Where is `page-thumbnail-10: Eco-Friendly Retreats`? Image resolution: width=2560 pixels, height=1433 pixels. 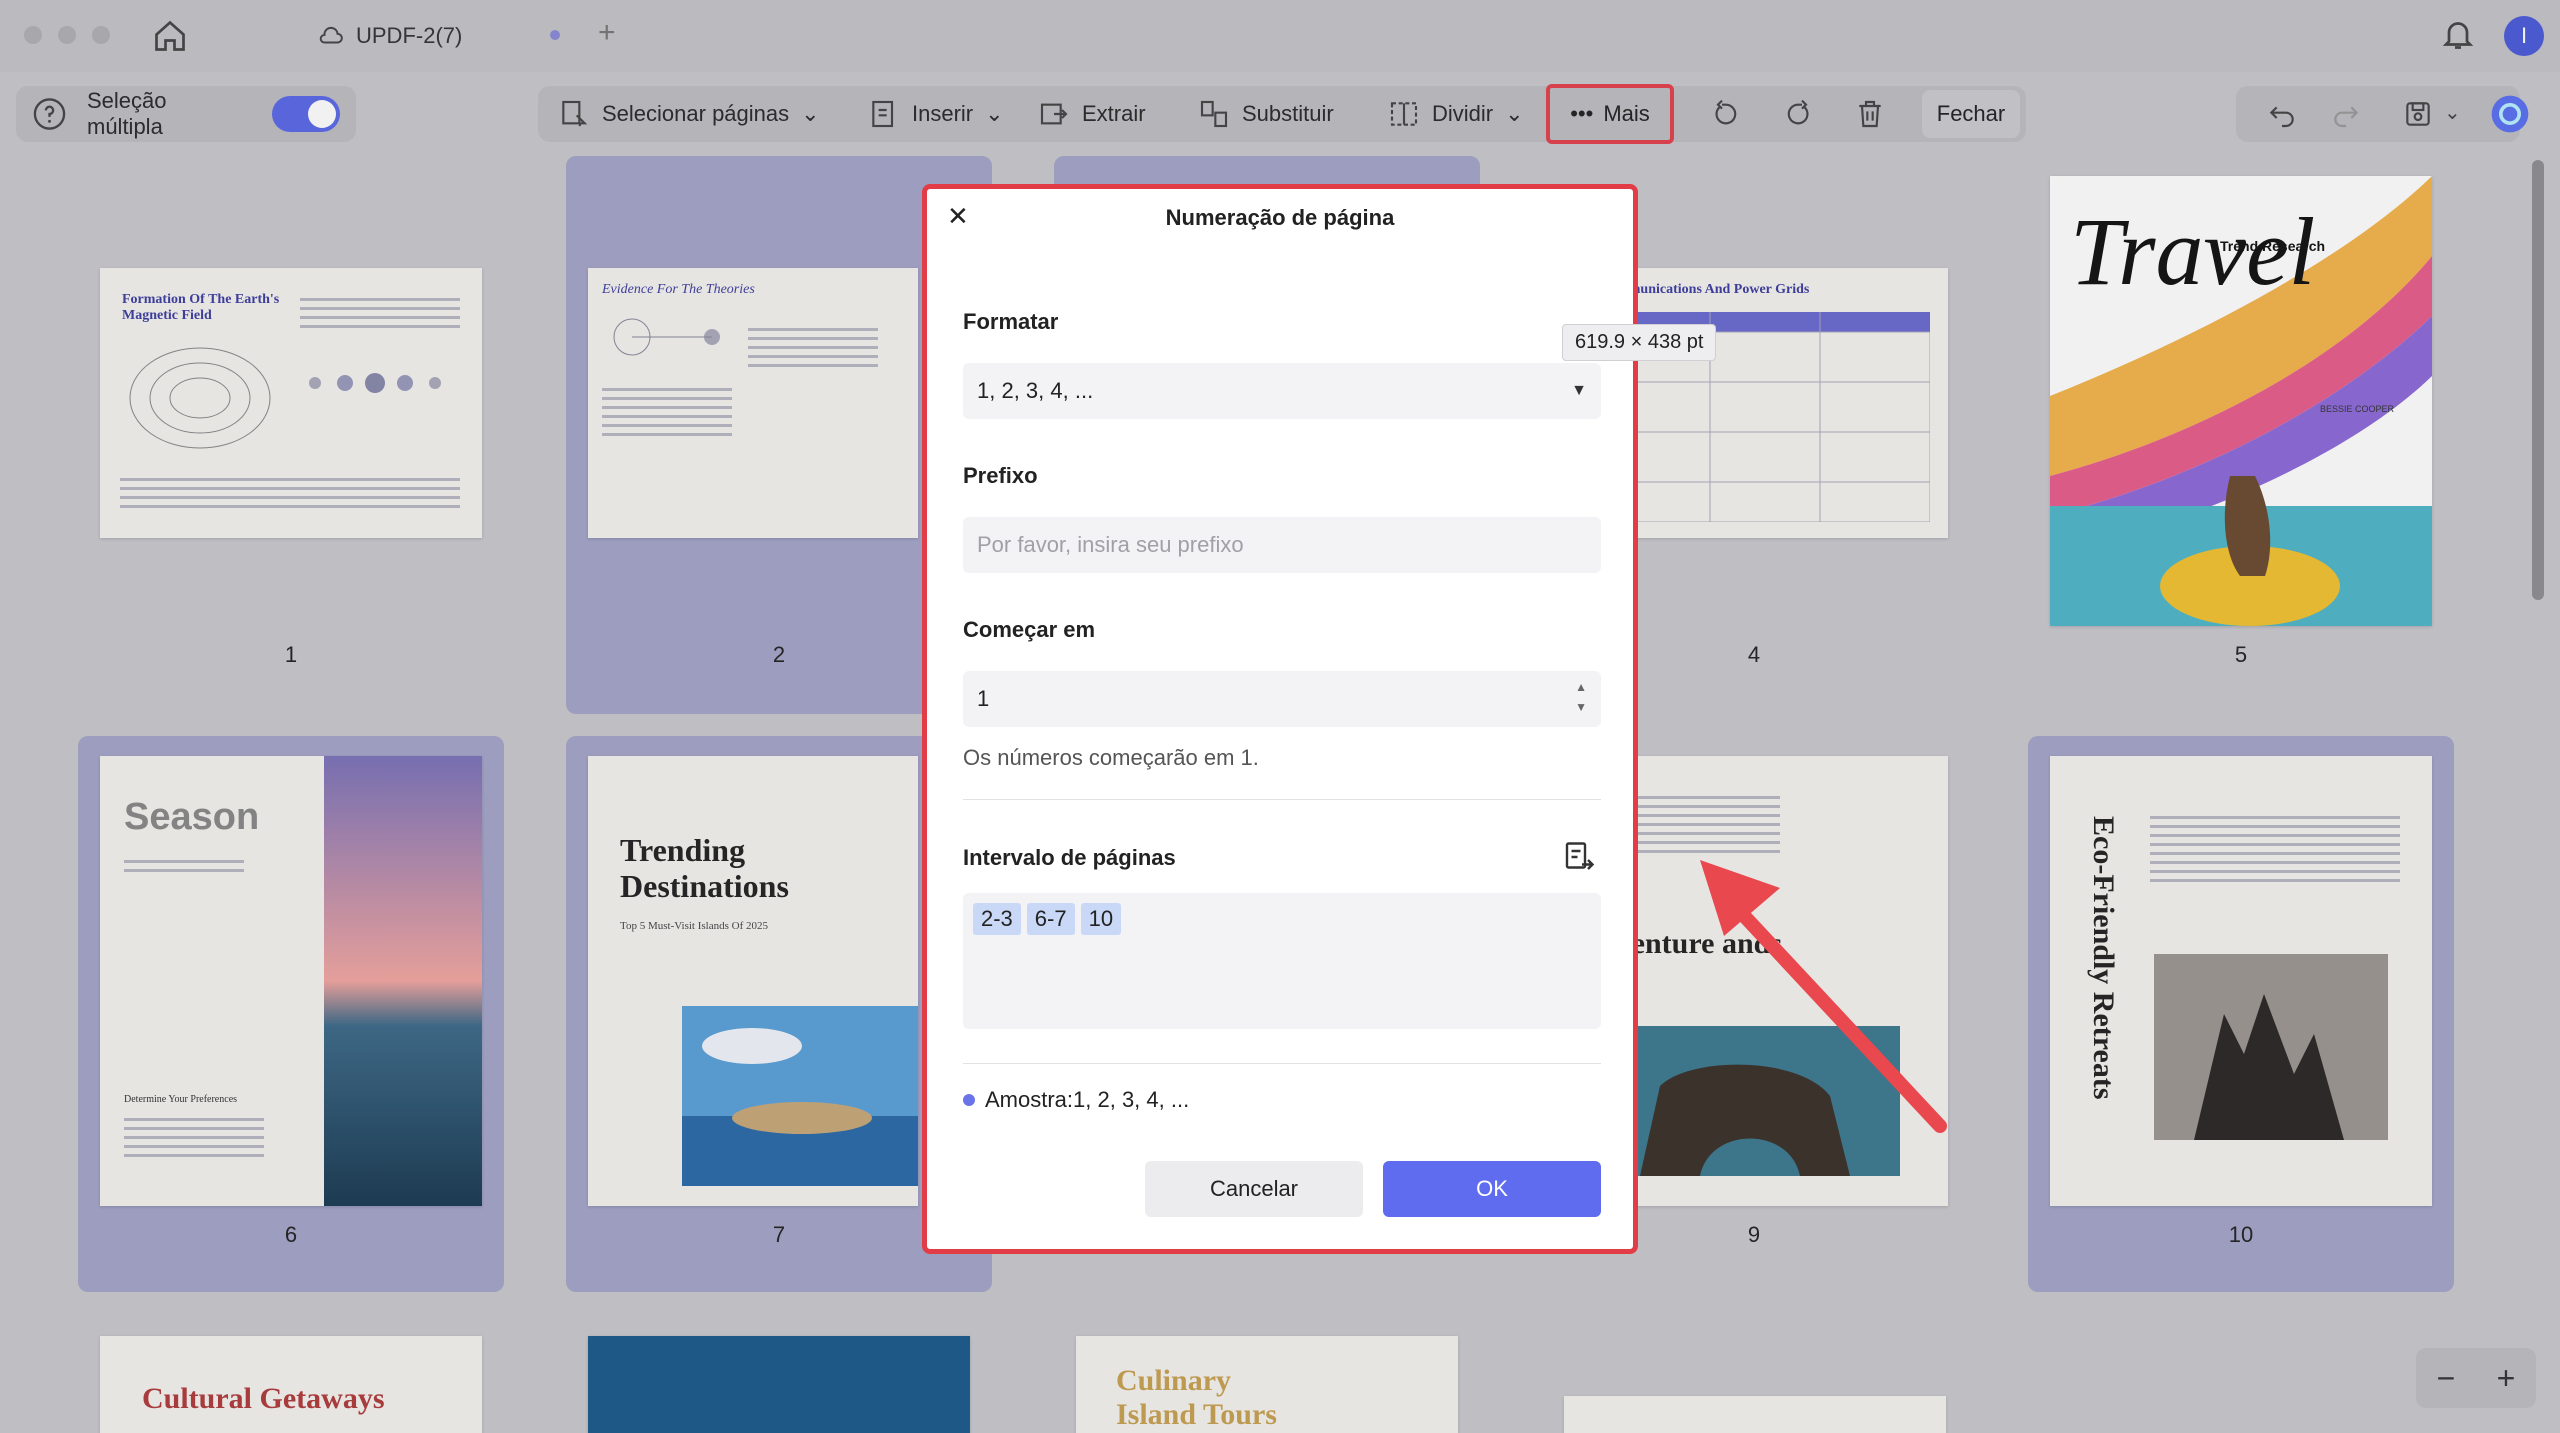
page-thumbnail-10: Eco-Friendly Retreats is located at coordinates (2241, 981).